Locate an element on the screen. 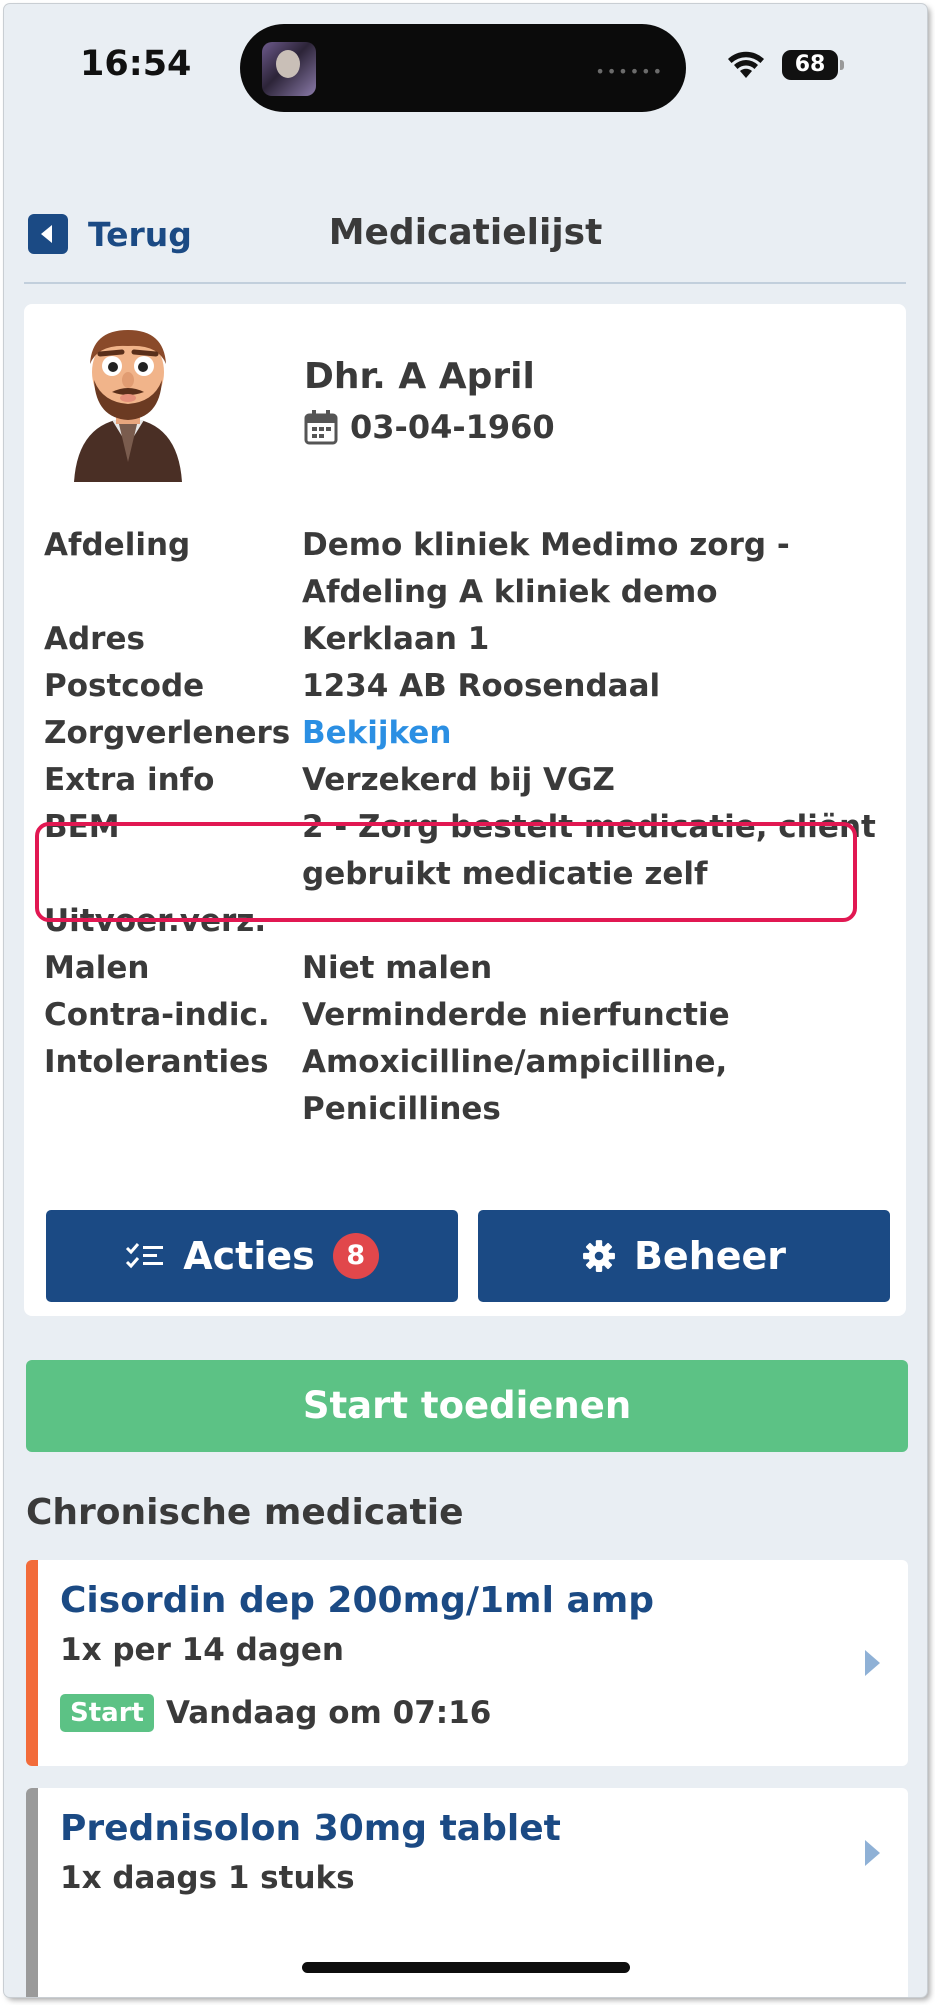 The height and width of the screenshot is (2005, 935). detail-row-zorgverleners: Zorgverleners Bekijken is located at coordinates (469, 733).